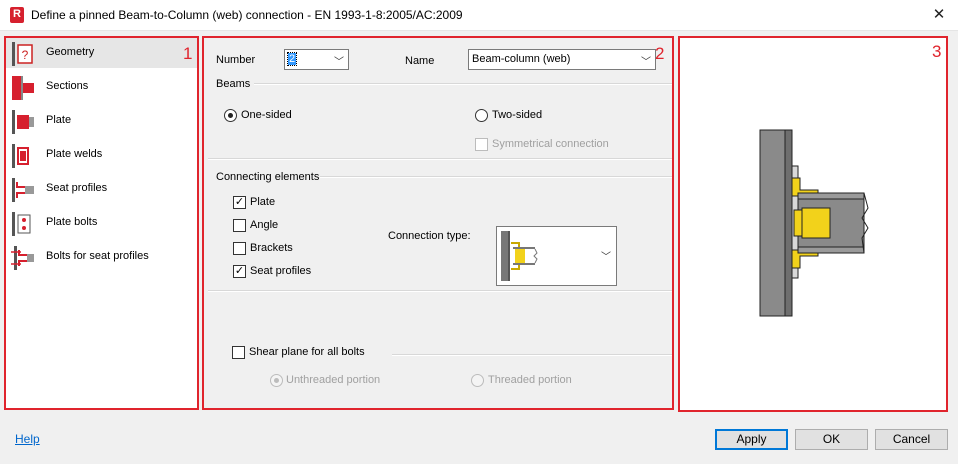 The width and height of the screenshot is (958, 464). What do you see at coordinates (939, 15) in the screenshot?
I see `close-button: ✕` at bounding box center [939, 15].